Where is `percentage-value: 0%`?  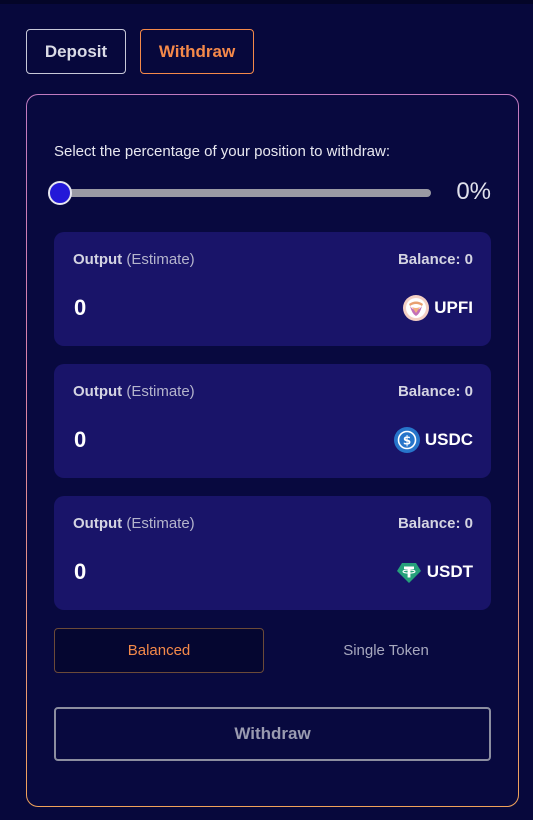
percentage-value: 0% is located at coordinates (473, 191).